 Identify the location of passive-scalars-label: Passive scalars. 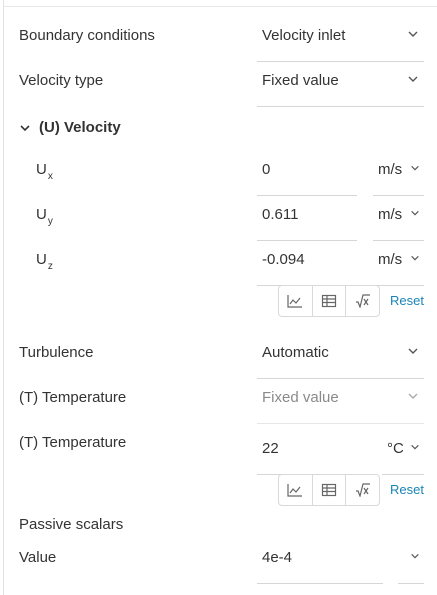
(71, 524).